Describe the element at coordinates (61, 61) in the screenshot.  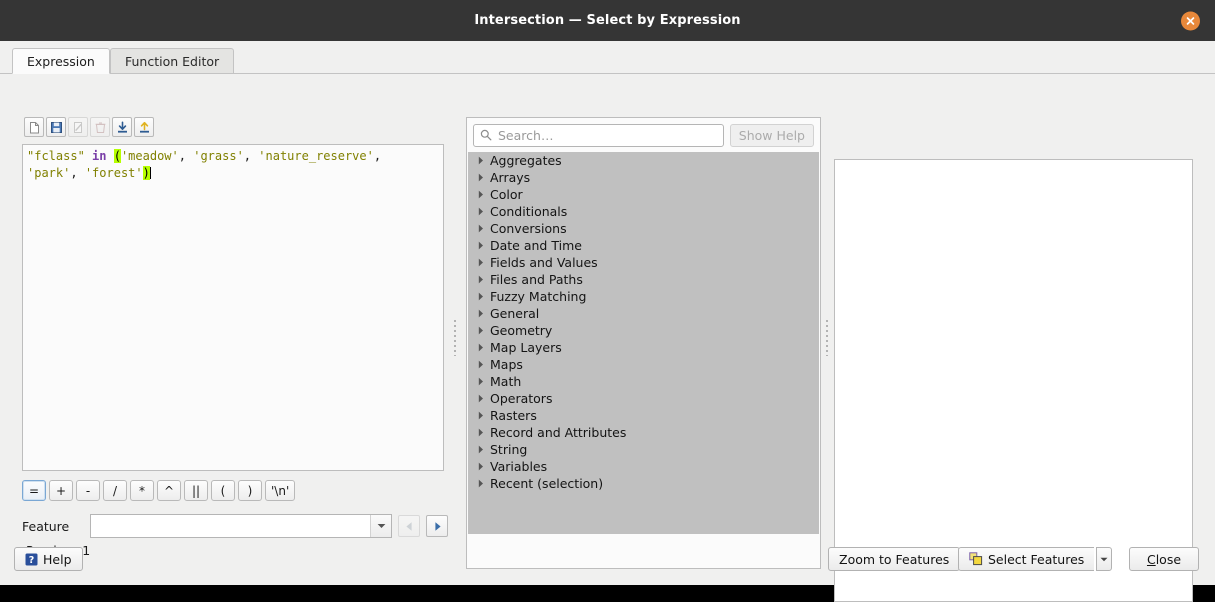
I see `tab-expression: Expression` at that location.